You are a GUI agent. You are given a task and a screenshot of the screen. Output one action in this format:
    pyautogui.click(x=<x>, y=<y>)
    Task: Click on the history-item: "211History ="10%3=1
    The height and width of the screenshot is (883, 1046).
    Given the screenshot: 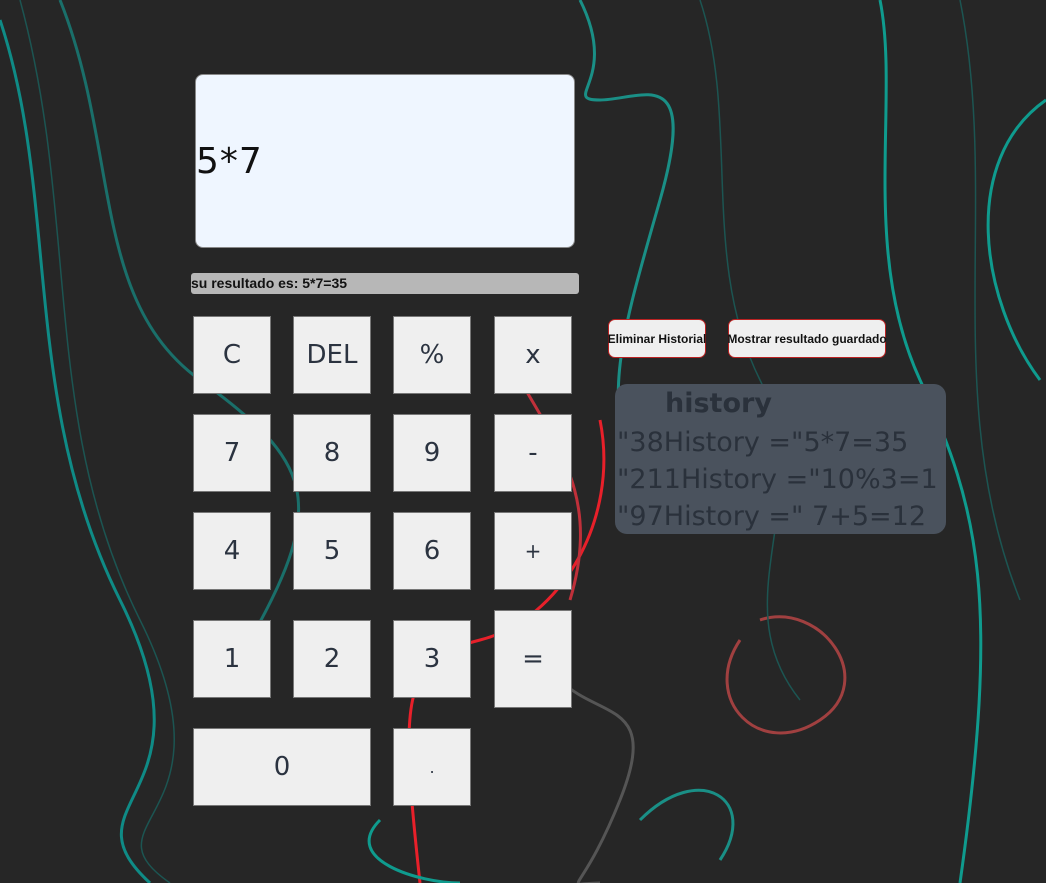 What is the action you would take?
    pyautogui.click(x=777, y=479)
    